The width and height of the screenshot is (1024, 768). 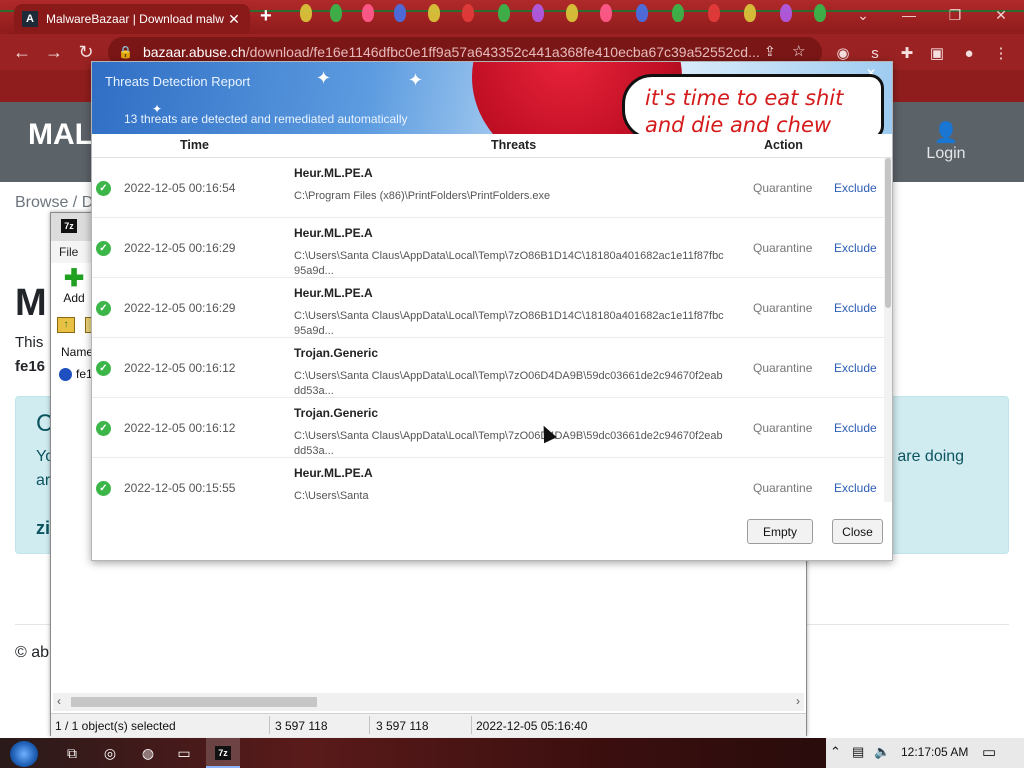 What do you see at coordinates (66, 325) in the screenshot?
I see `up-folder-icon: ↑` at bounding box center [66, 325].